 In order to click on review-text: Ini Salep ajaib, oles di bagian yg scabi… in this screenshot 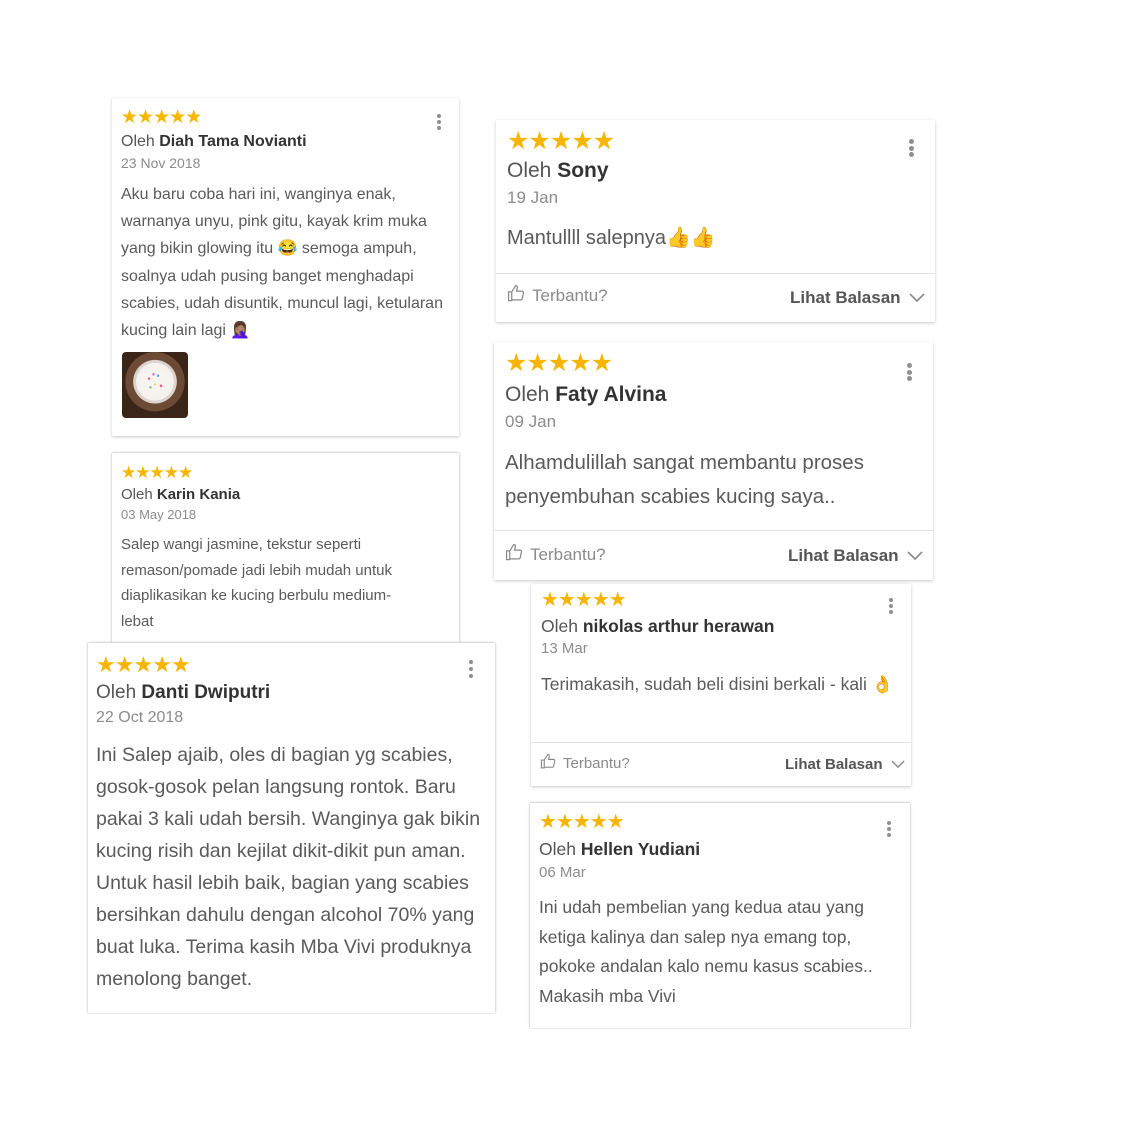, I will do `click(288, 867)`.